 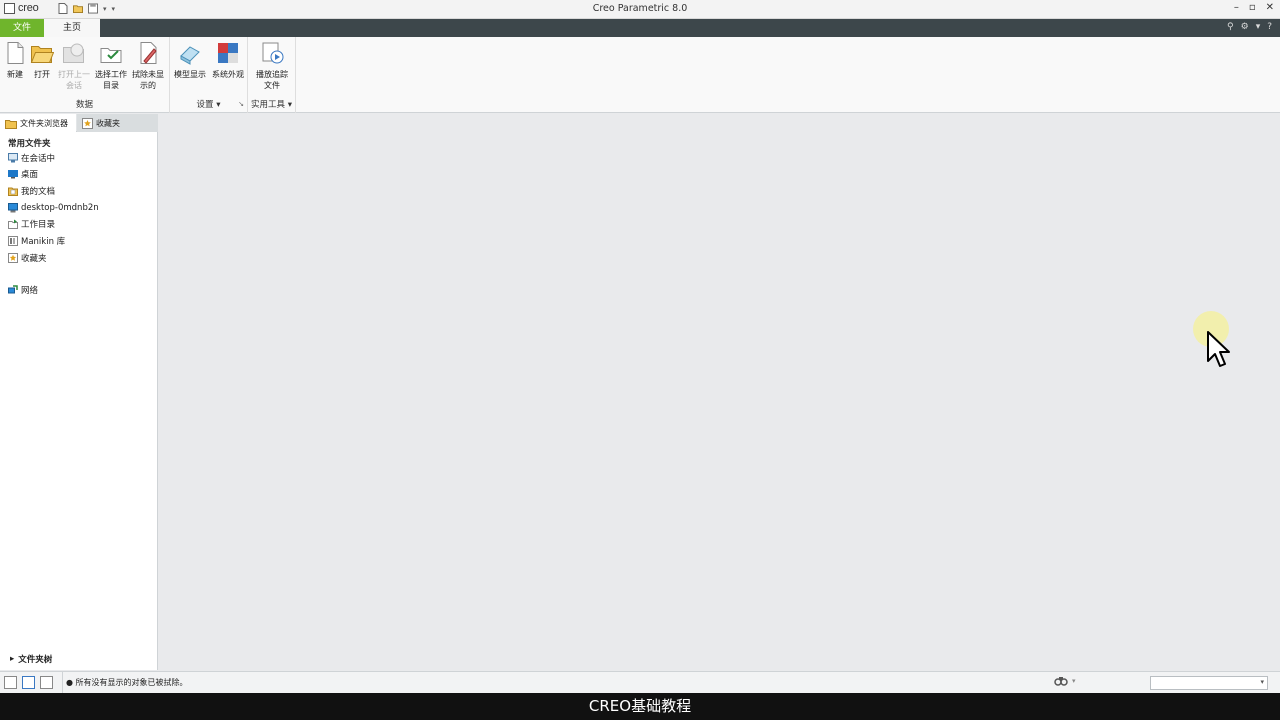 I want to click on settings-icon: ⚙, so click(x=1245, y=27).